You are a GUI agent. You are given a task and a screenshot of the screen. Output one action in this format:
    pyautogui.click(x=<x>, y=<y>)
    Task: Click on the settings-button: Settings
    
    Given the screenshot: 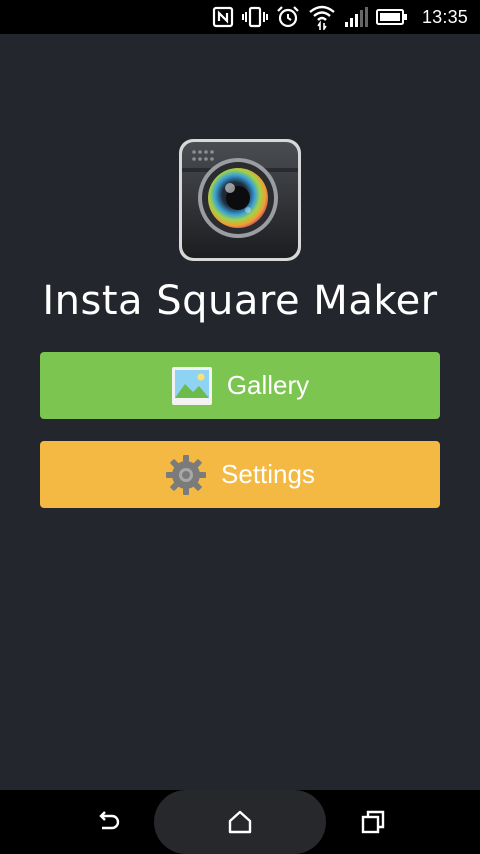 What is the action you would take?
    pyautogui.click(x=240, y=474)
    